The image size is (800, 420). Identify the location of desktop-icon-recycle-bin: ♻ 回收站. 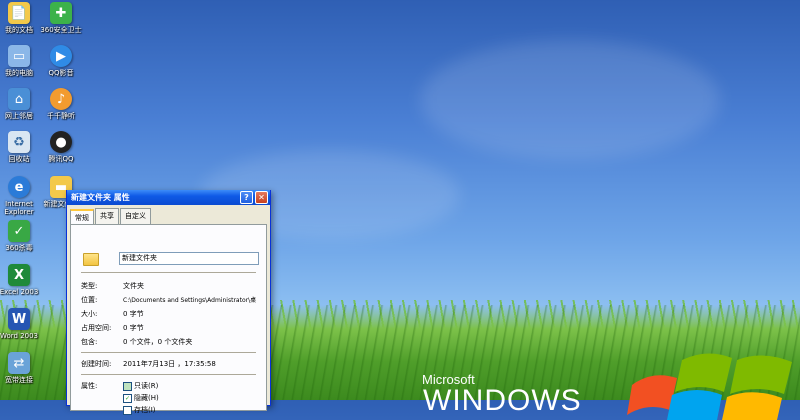
(20, 147).